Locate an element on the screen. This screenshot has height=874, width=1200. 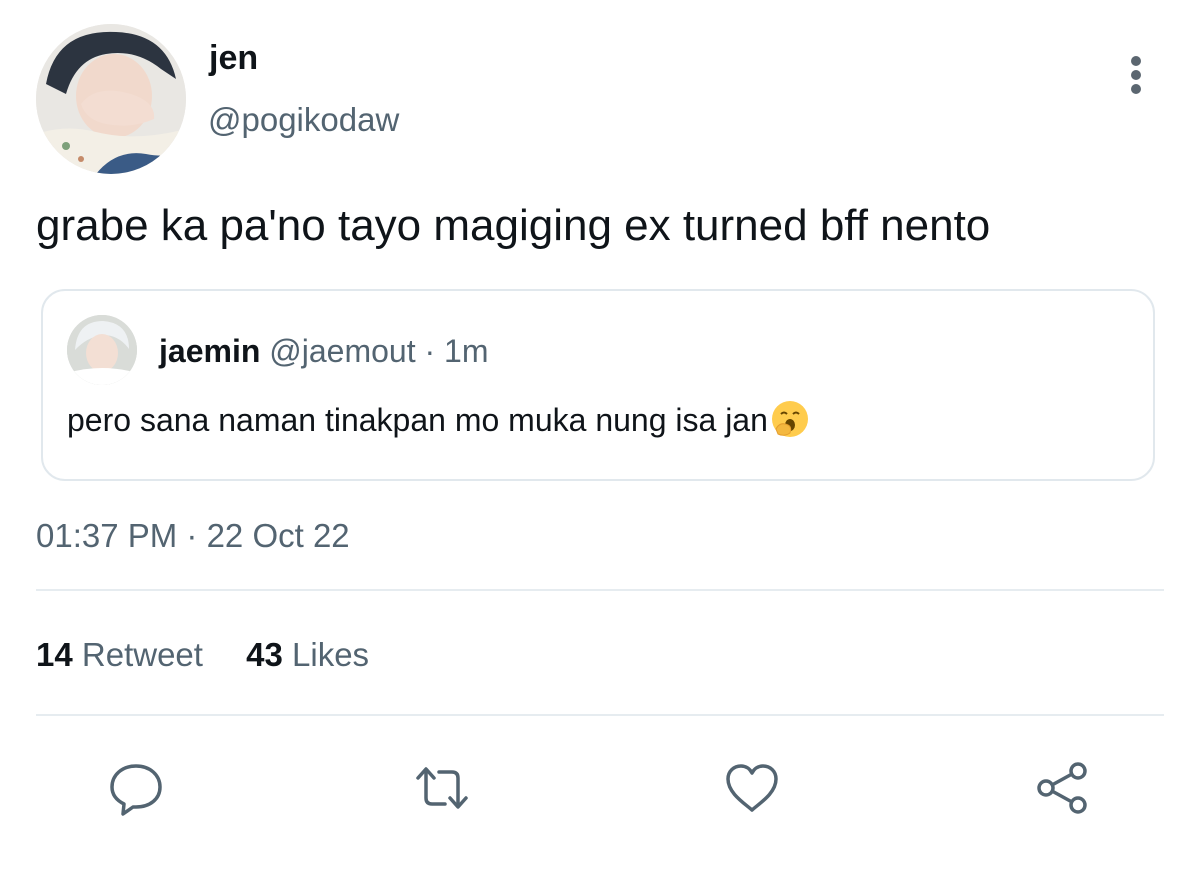
quoted-tweet-time: 1m is located at coordinates (466, 351).